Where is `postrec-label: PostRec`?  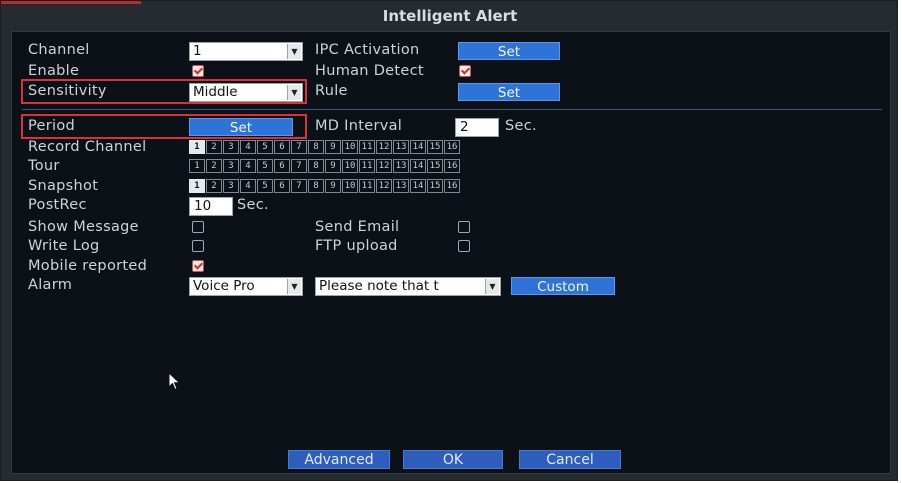 postrec-label: PostRec is located at coordinates (57, 205).